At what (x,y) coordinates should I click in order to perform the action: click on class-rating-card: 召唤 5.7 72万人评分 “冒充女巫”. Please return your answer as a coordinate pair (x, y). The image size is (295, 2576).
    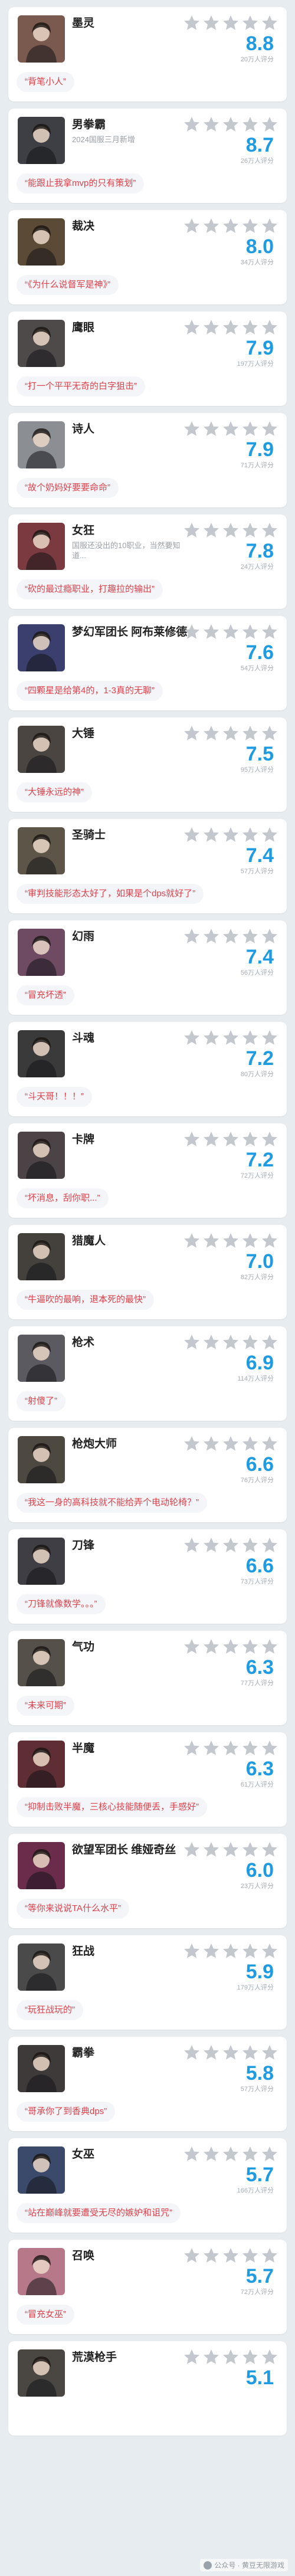
    Looking at the image, I should click on (147, 2287).